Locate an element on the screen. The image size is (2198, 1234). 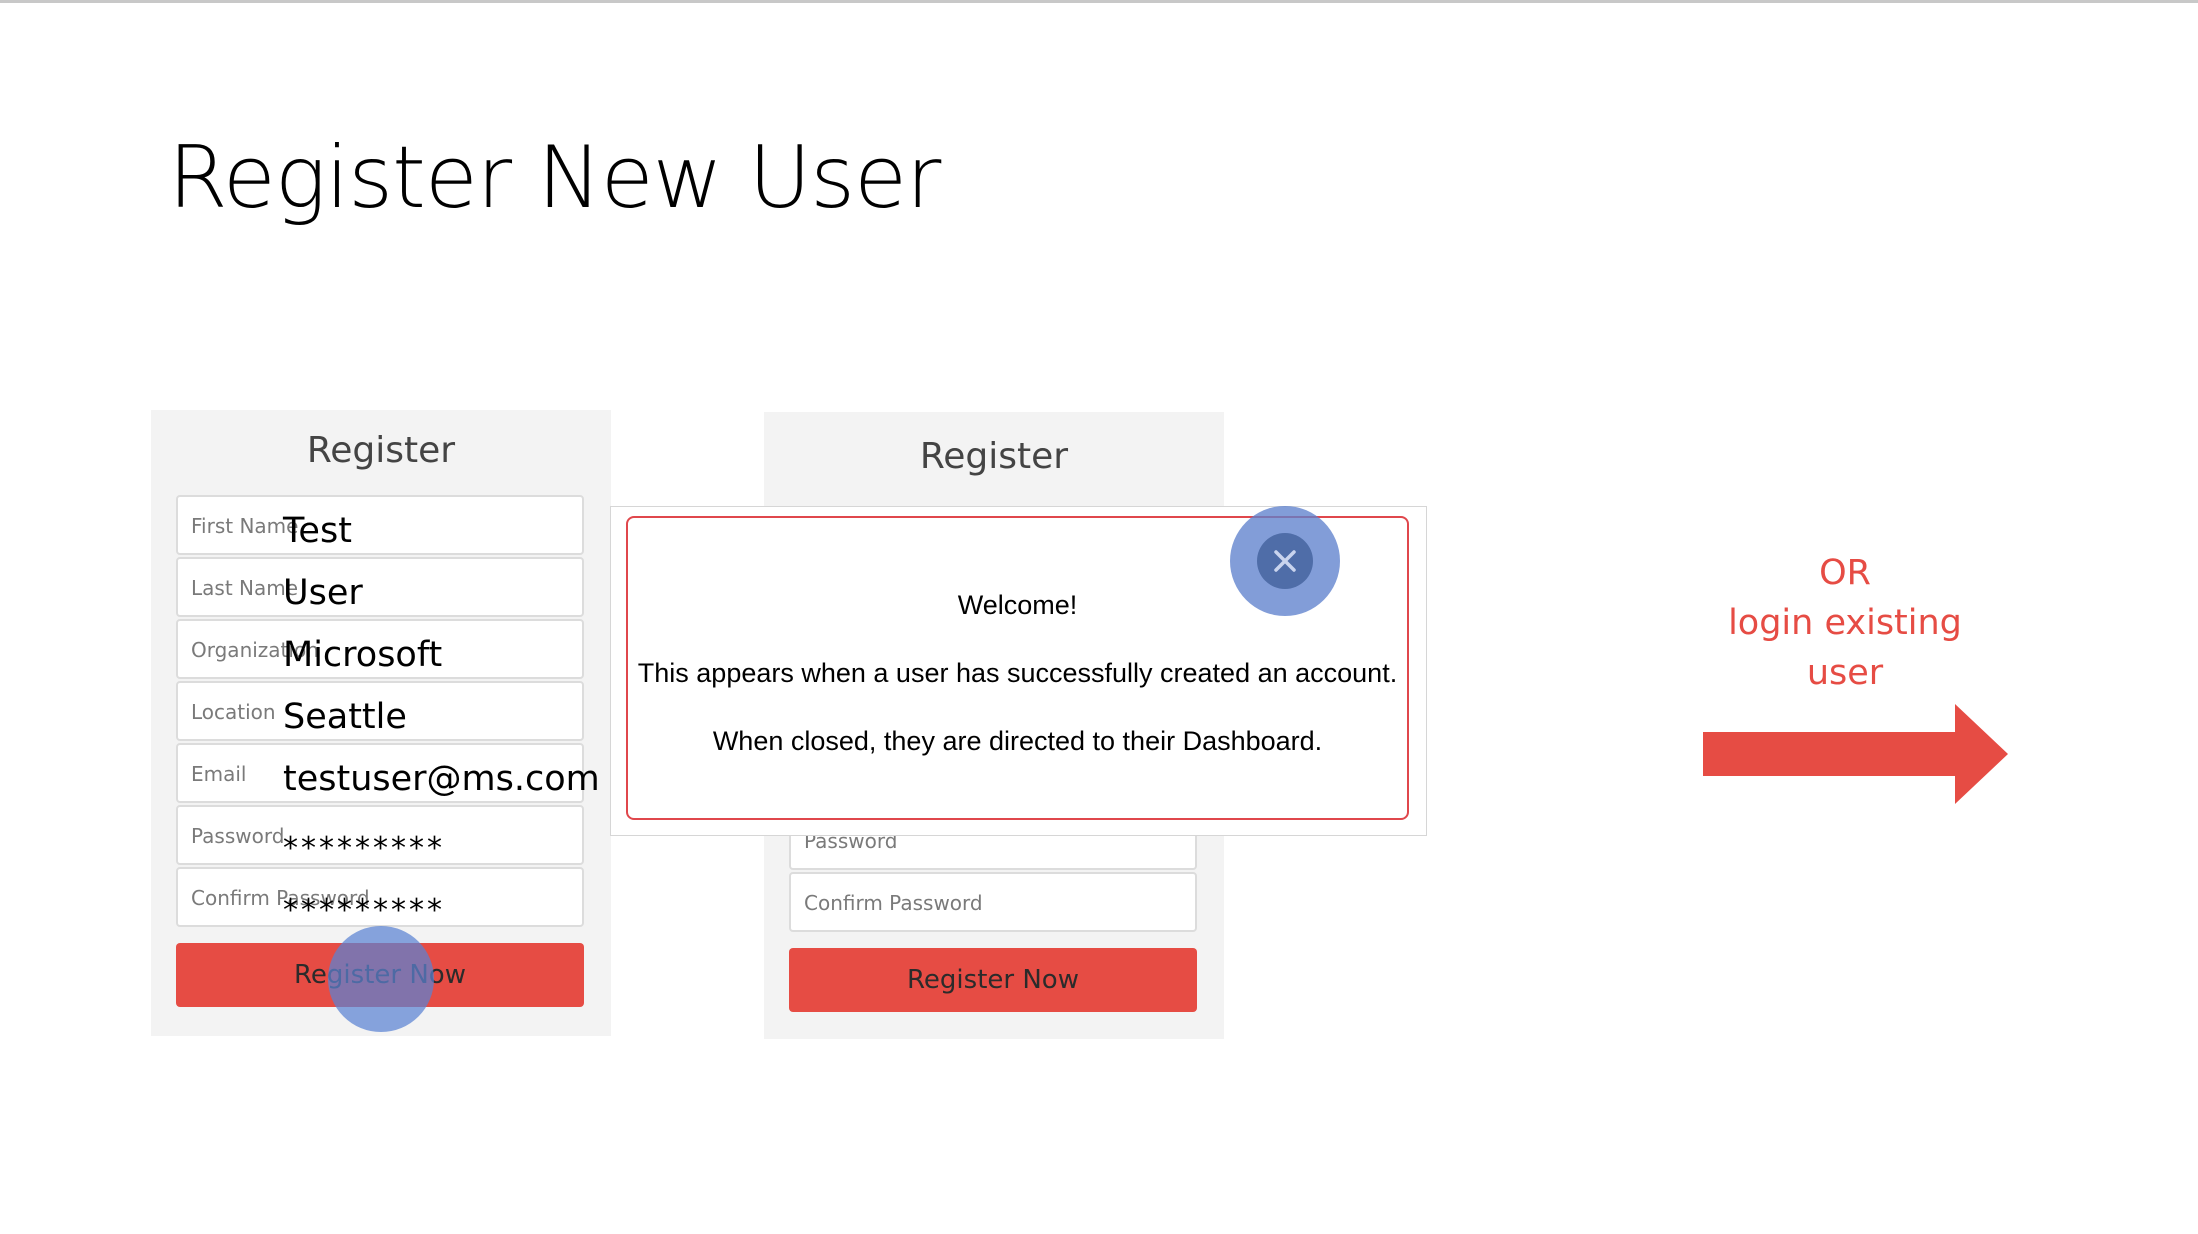
field-value: Microsoft is located at coordinates (363, 655).